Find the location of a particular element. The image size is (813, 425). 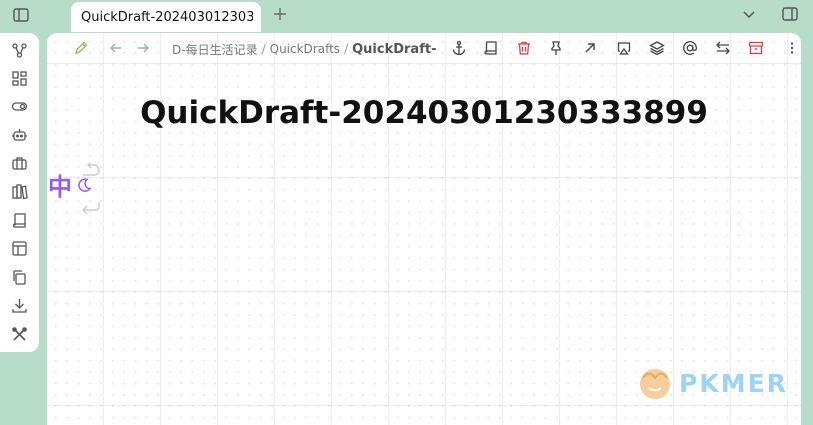

pkmer-logo-icon is located at coordinates (655, 383).